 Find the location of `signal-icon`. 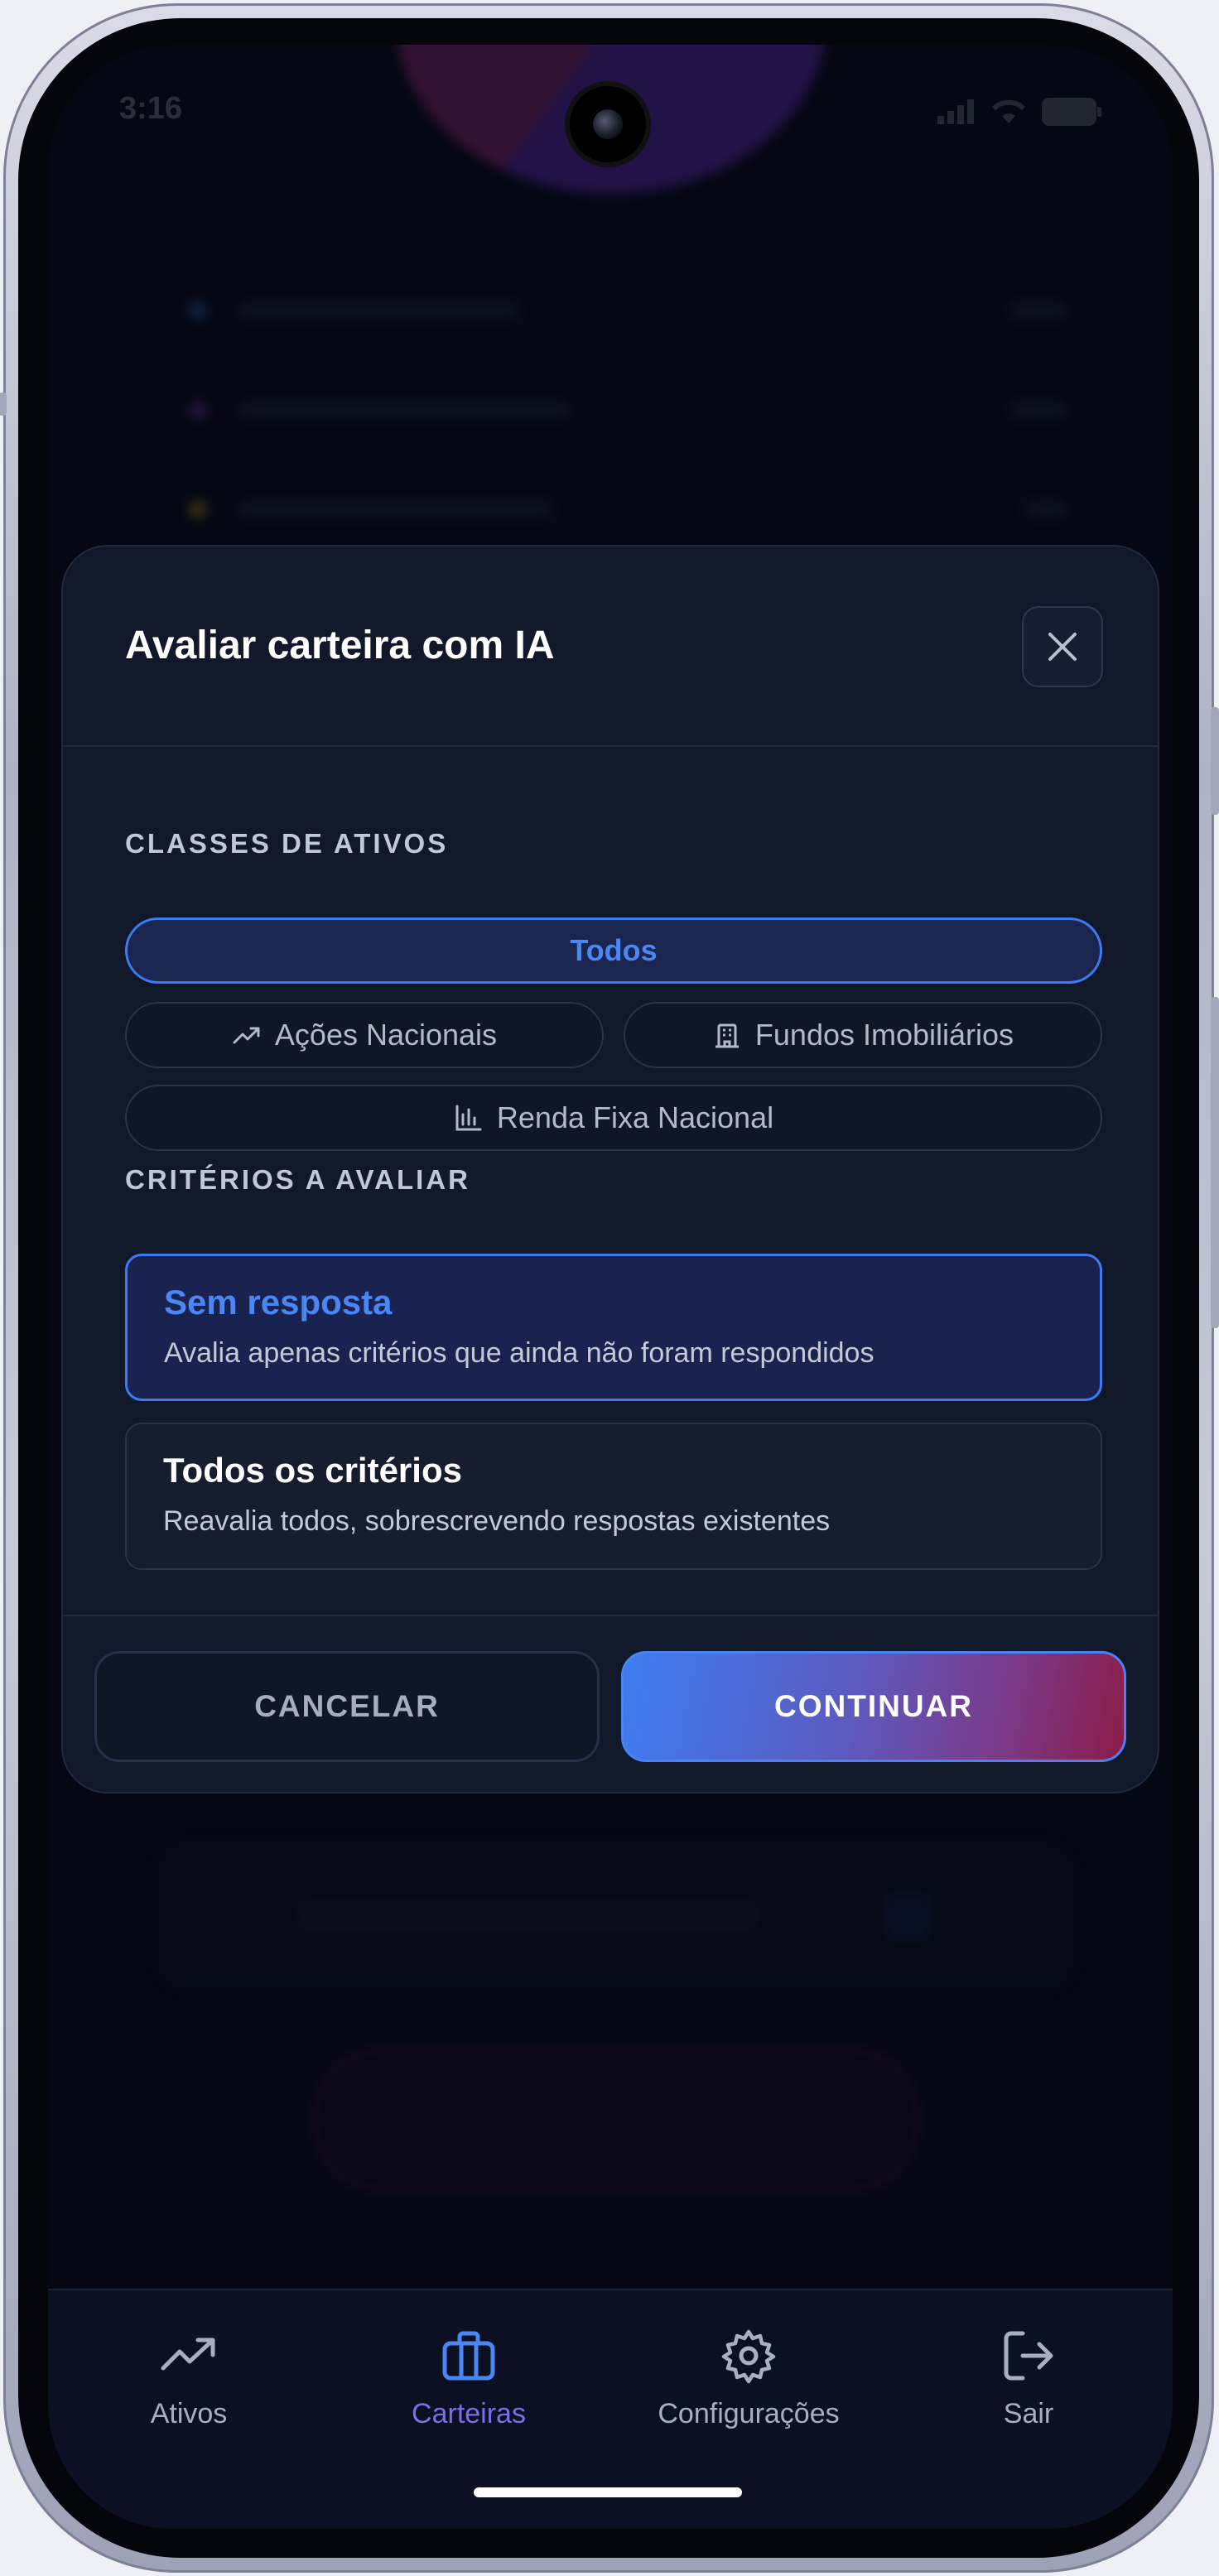

signal-icon is located at coordinates (955, 111).